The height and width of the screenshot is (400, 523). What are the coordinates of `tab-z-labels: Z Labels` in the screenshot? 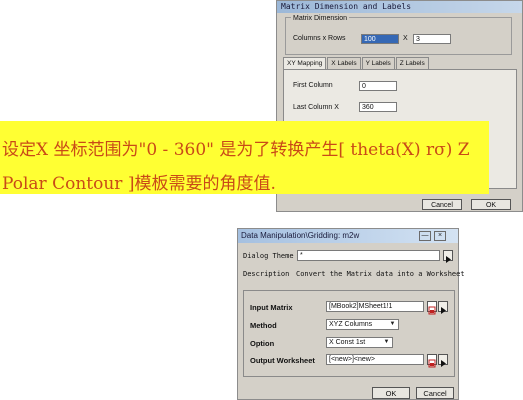 It's located at (412, 63).